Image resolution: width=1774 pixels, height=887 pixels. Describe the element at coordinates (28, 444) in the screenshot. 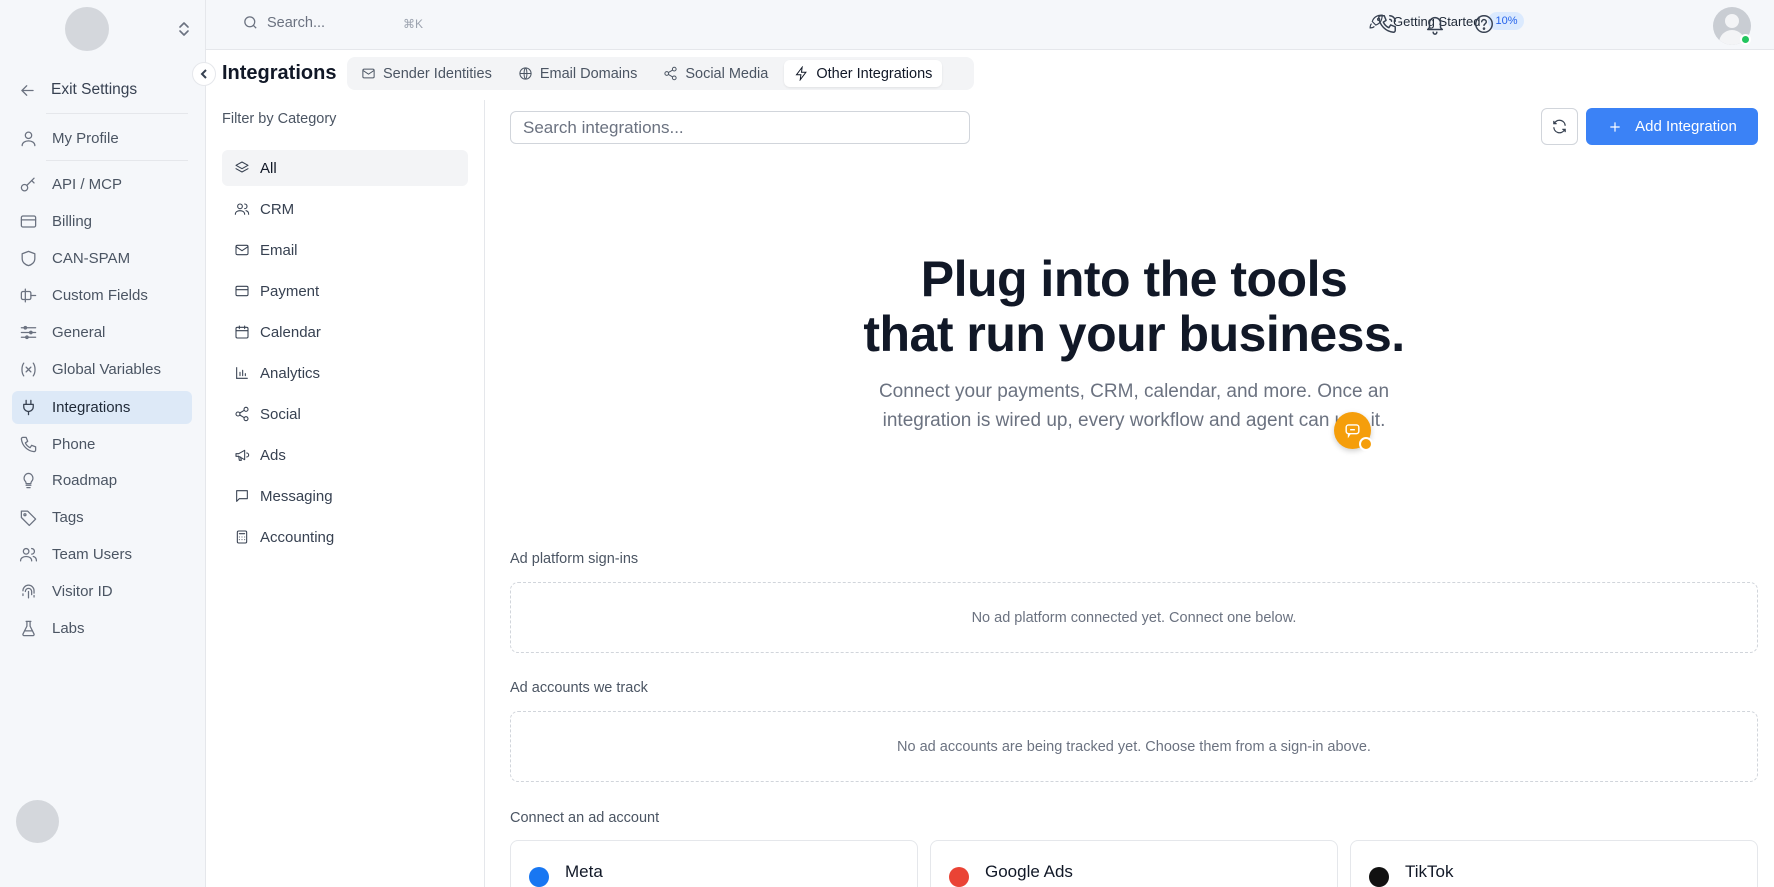

I see `phone-icon` at that location.